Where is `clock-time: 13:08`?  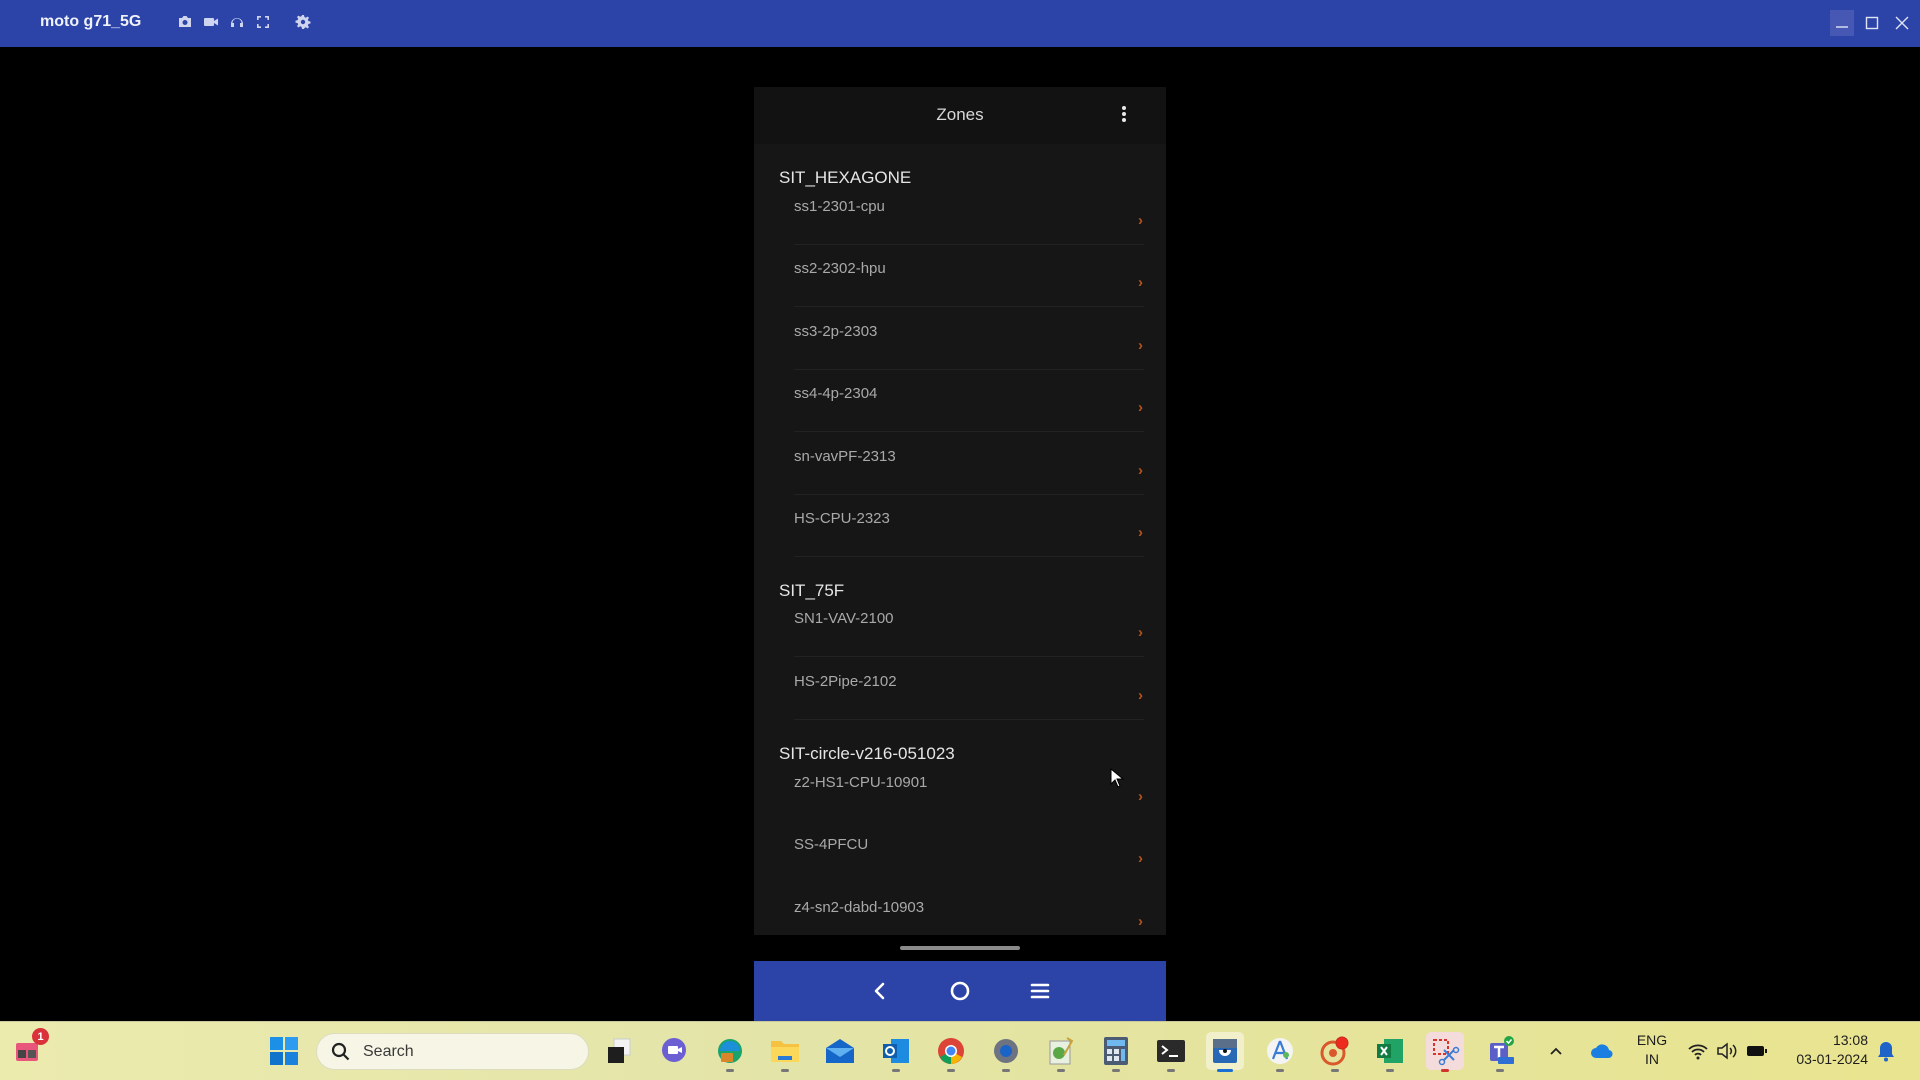
clock-time: 13:08 is located at coordinates (1850, 1040).